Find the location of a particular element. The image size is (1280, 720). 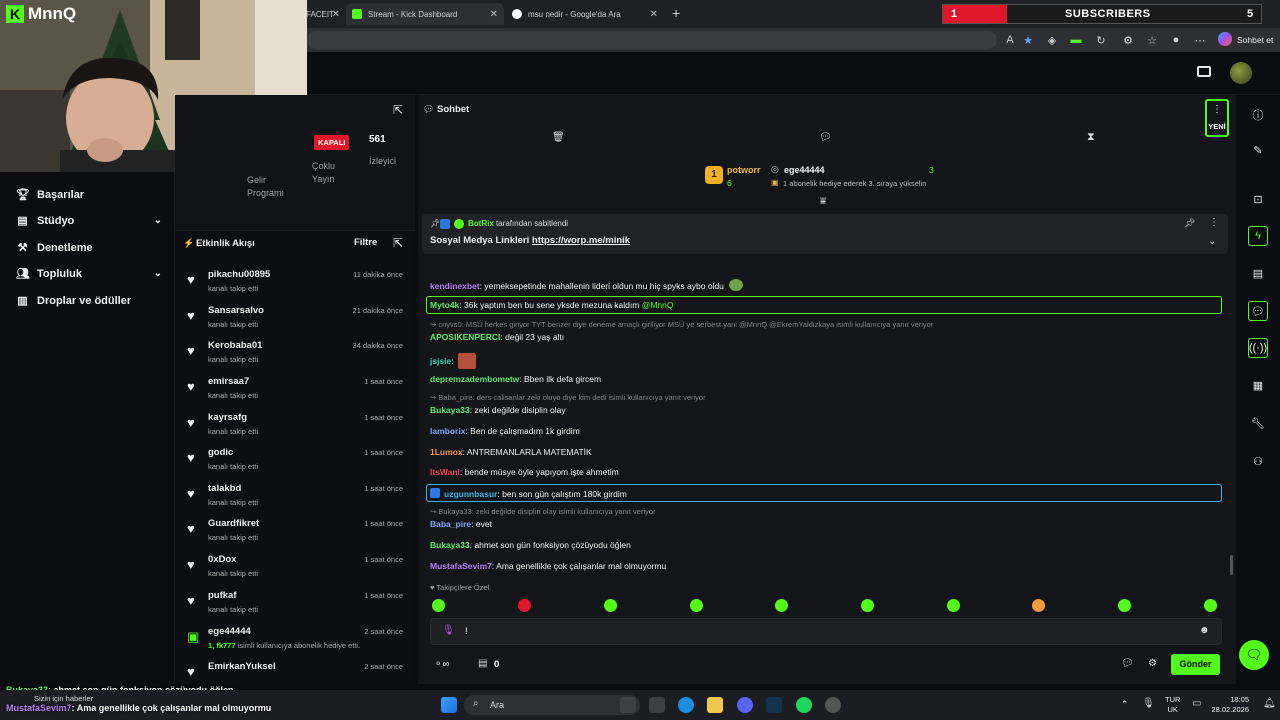

chat-tool-icon: 💬︎ is located at coordinates (1258, 311).